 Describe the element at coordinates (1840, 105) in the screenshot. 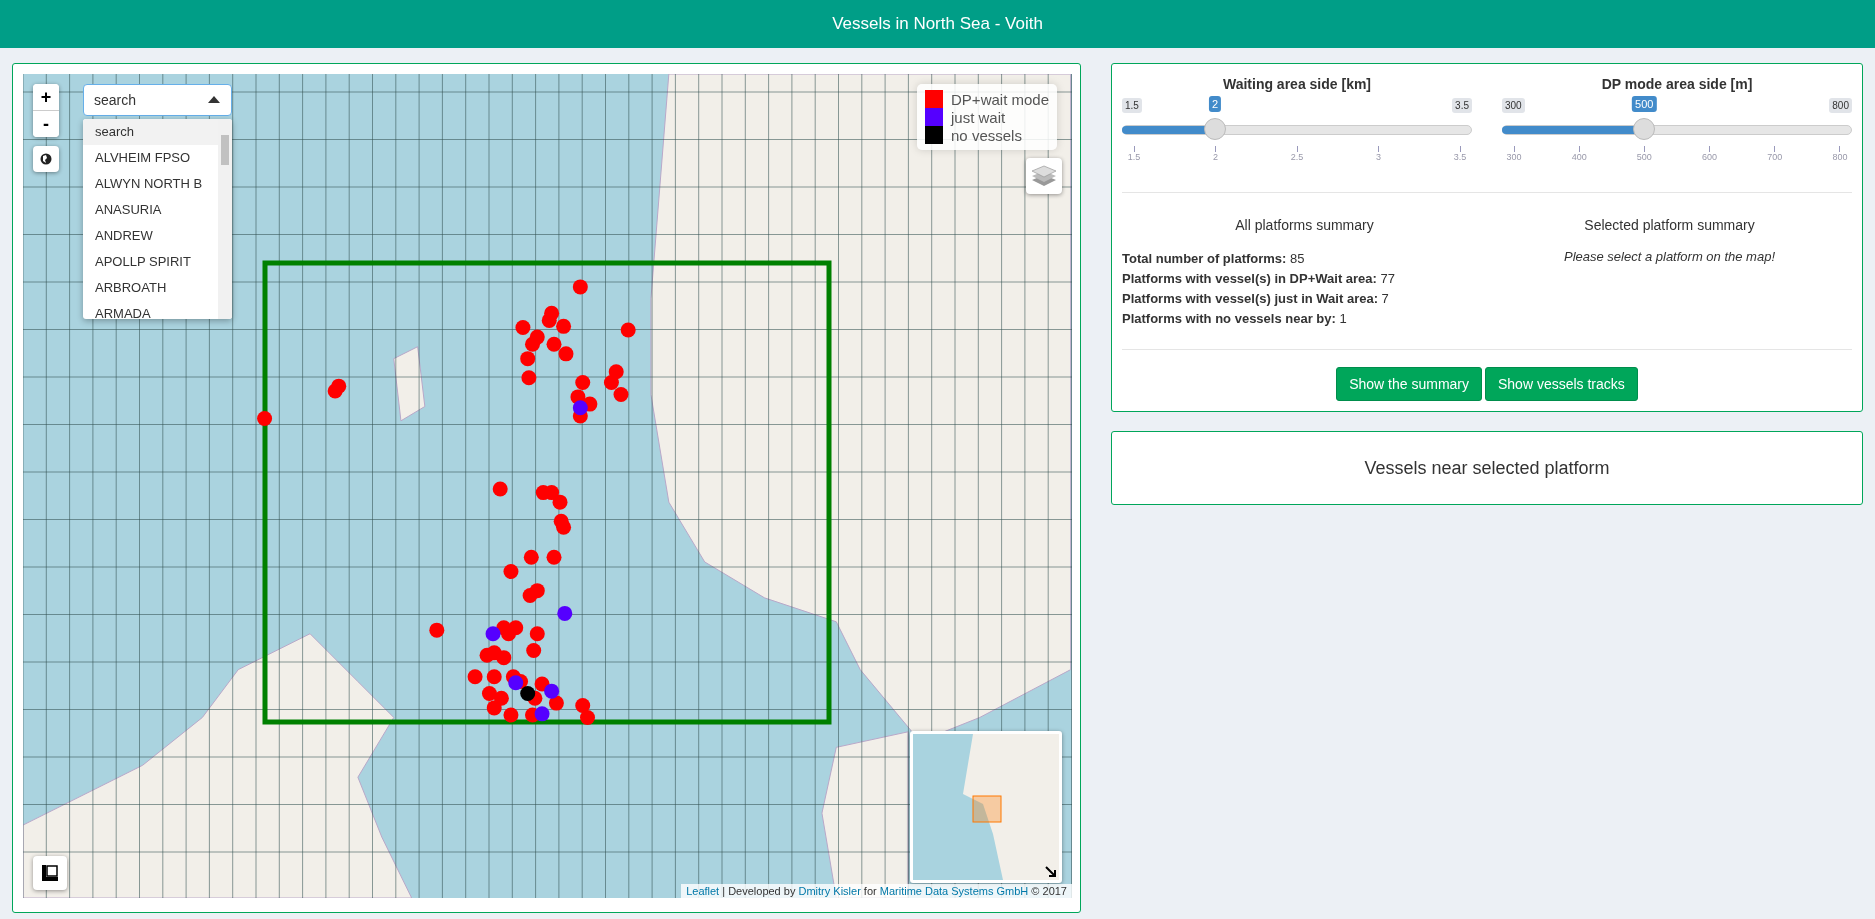

I see `max-label: 800` at that location.